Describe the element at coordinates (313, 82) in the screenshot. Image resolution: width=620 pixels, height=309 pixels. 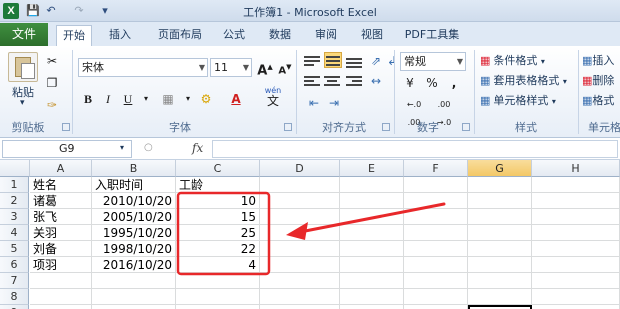
I see `align-left-icon` at that location.